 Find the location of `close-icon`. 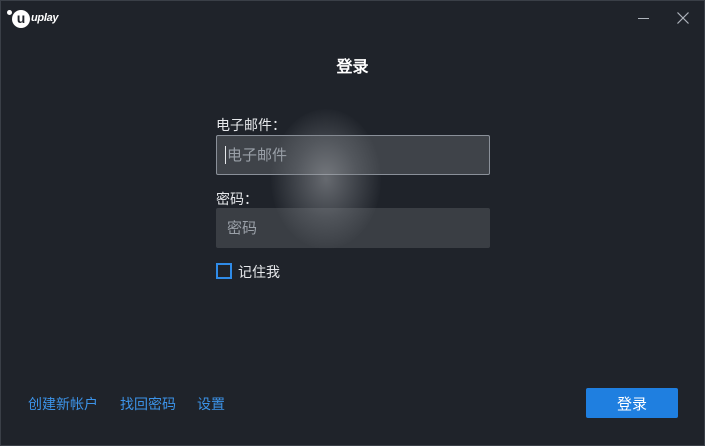

close-icon is located at coordinates (683, 18).